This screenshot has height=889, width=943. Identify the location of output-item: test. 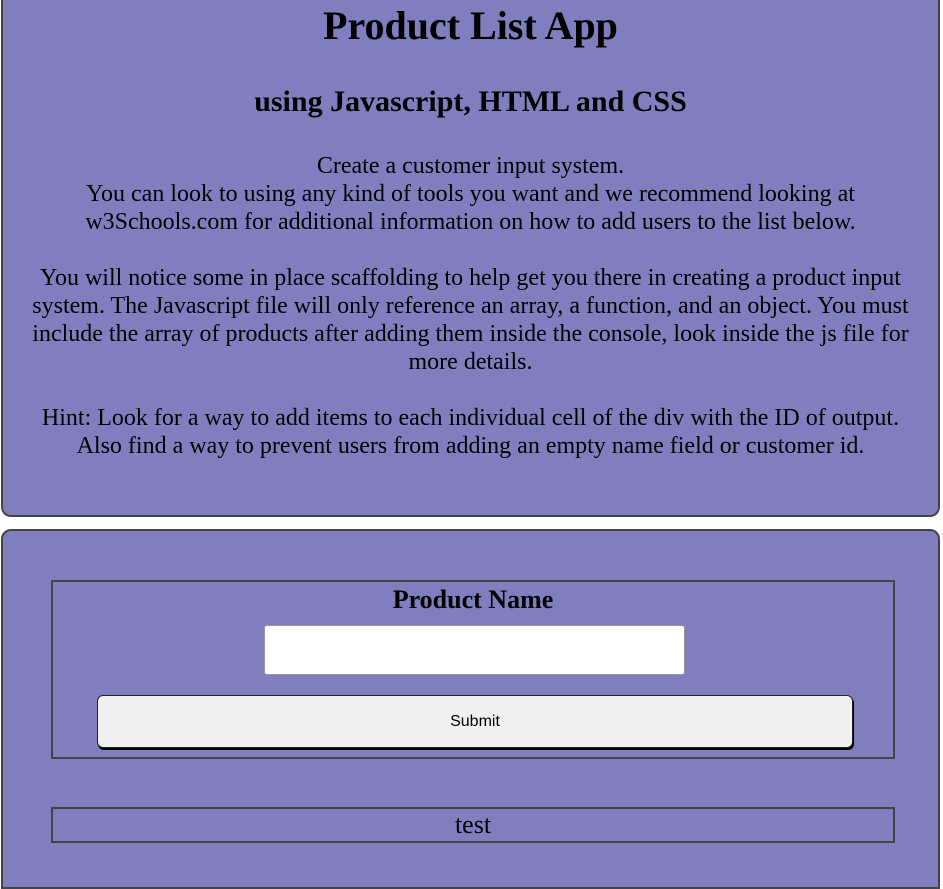
(473, 824).